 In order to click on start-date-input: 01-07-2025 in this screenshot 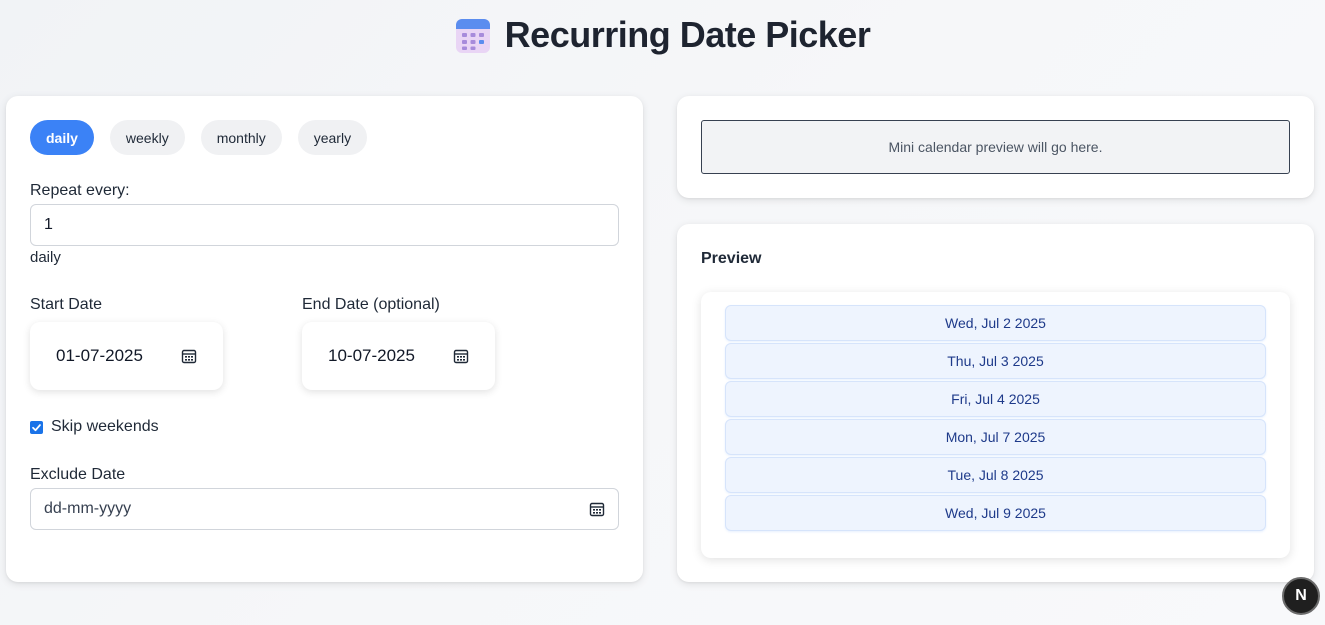, I will do `click(126, 356)`.